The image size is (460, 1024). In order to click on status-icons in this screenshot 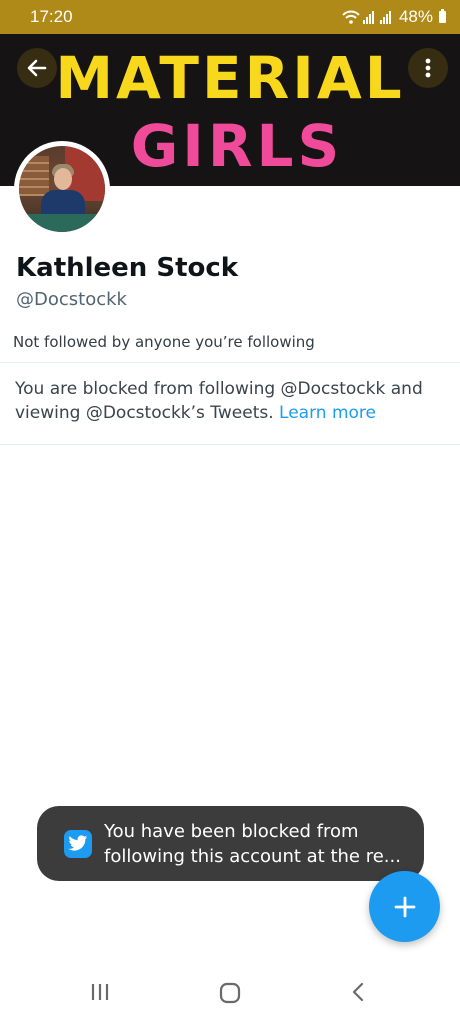, I will do `click(366, 17)`.